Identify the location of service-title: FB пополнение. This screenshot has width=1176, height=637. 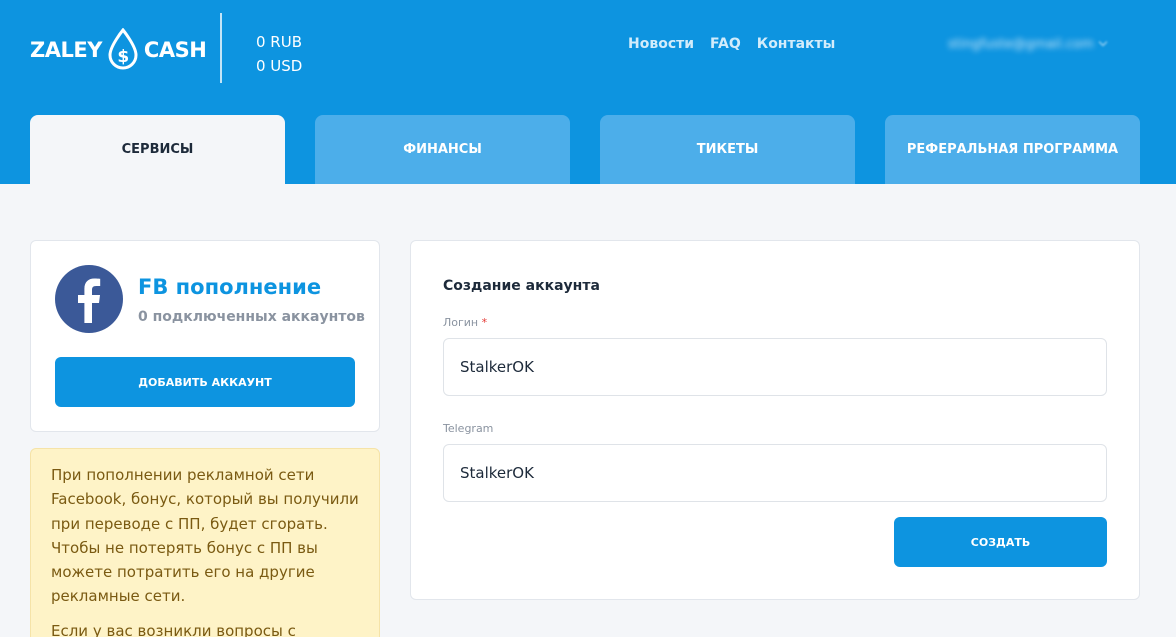
(230, 287).